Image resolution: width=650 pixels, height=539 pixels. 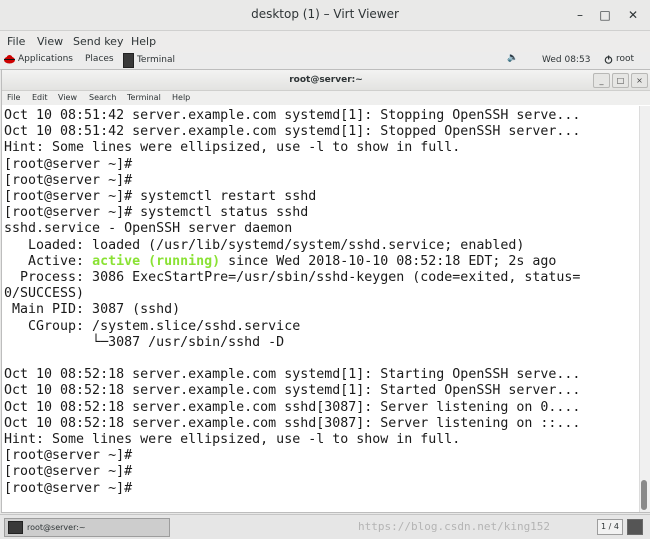 I want to click on window-titlebar: desktop (1) – Virt Viewer – □ ✕, so click(x=325, y=15).